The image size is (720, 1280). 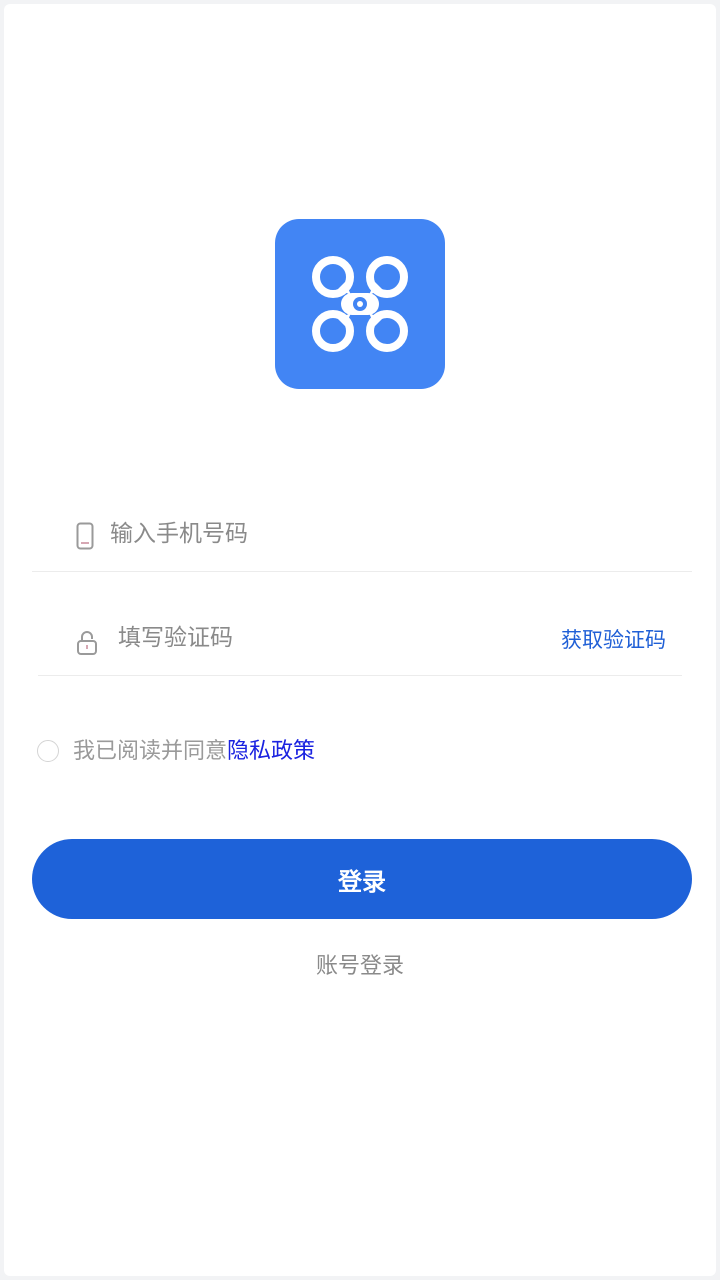 I want to click on verification-code-field: 获取验证码, so click(x=360, y=637).